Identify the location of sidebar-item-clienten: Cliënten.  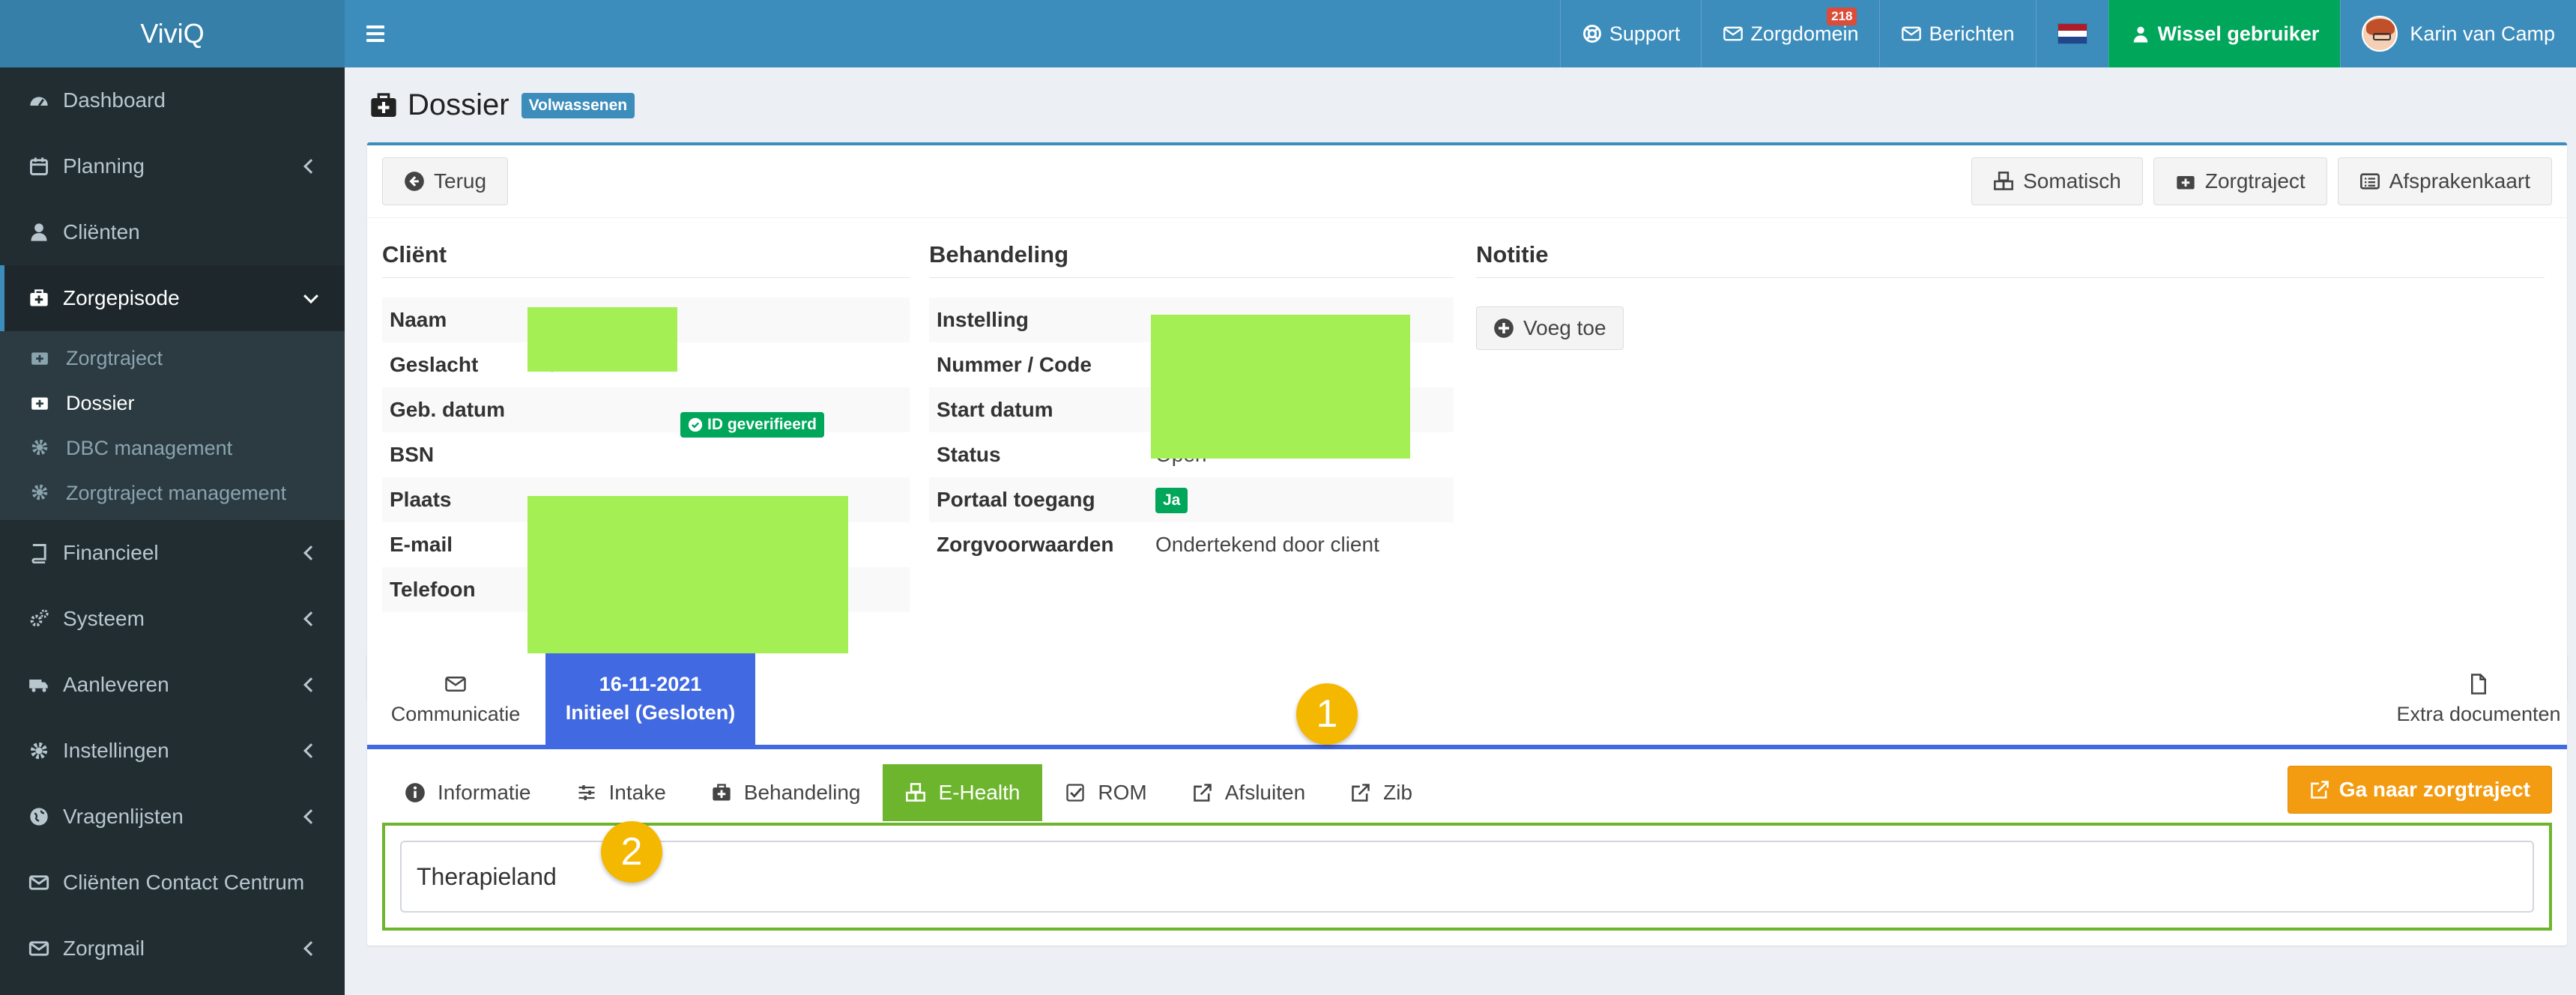
(172, 232).